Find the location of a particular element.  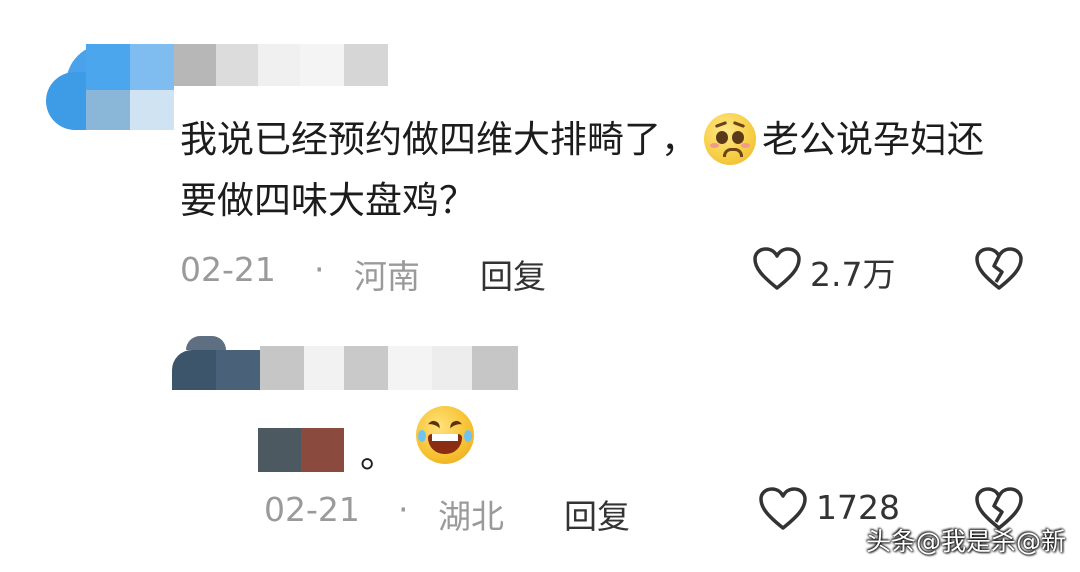

reply-location: 湖北 is located at coordinates (471, 516).